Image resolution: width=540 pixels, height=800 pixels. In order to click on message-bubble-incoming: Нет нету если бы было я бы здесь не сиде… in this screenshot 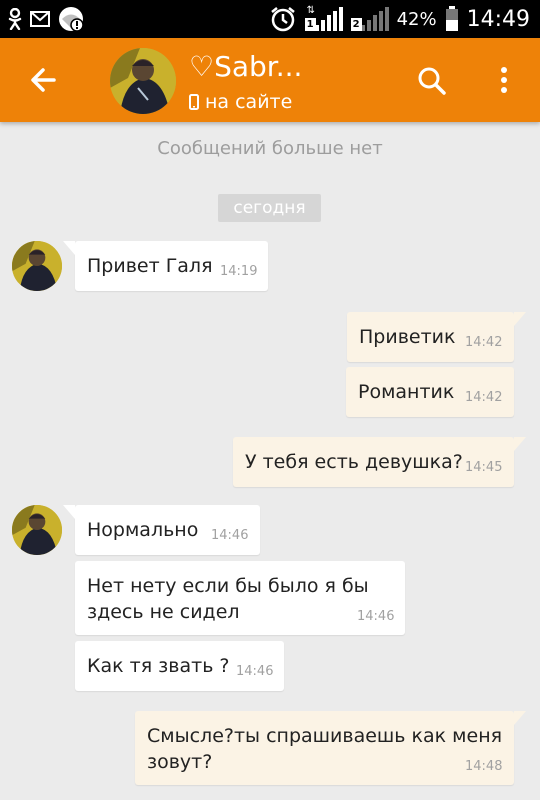, I will do `click(240, 598)`.